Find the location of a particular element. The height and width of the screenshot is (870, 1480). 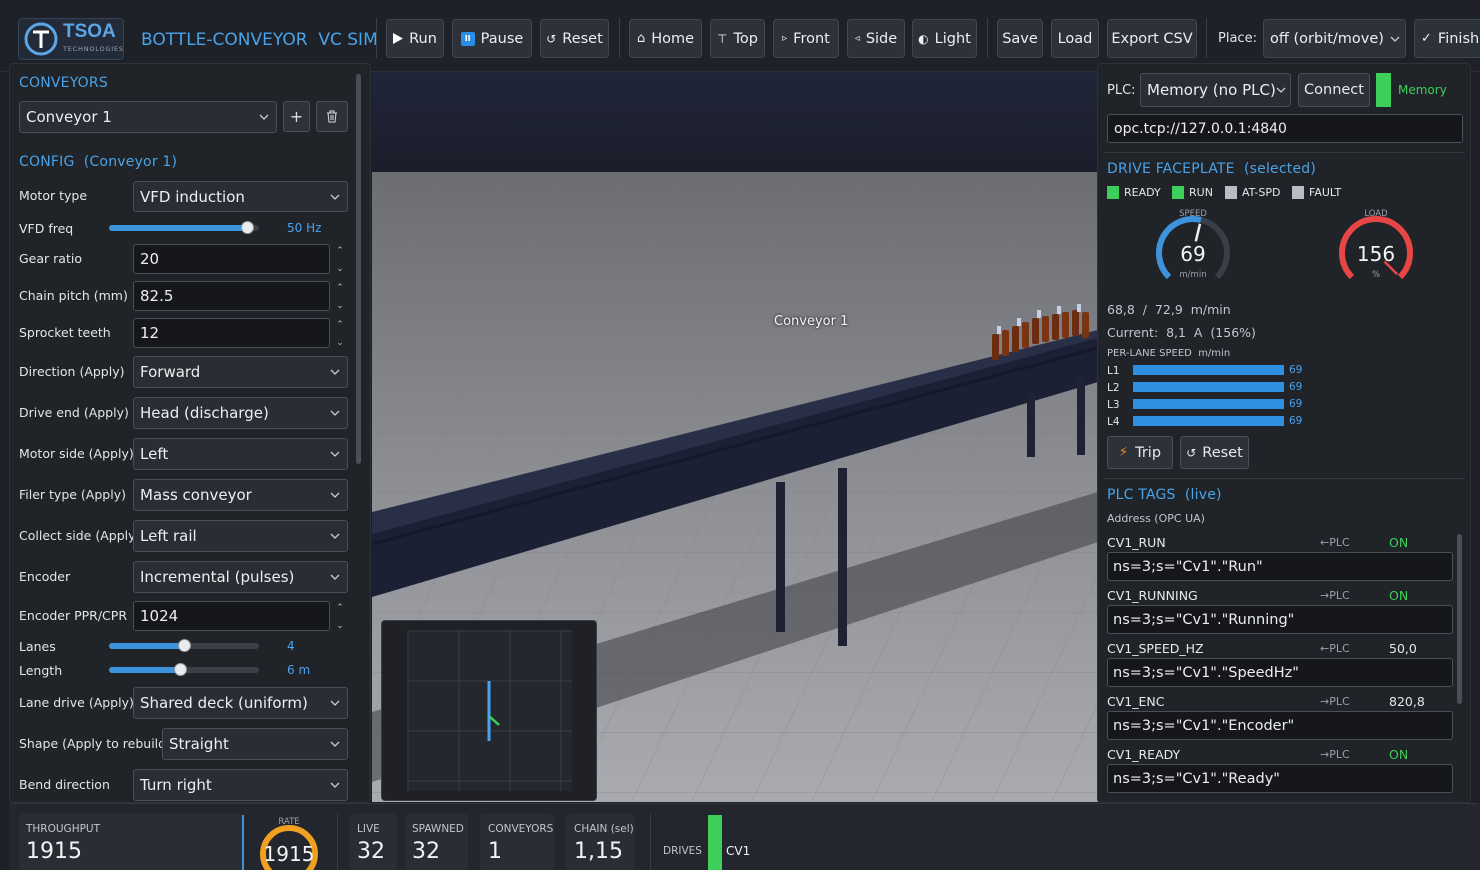

load-label: Load is located at coordinates (1075, 38).